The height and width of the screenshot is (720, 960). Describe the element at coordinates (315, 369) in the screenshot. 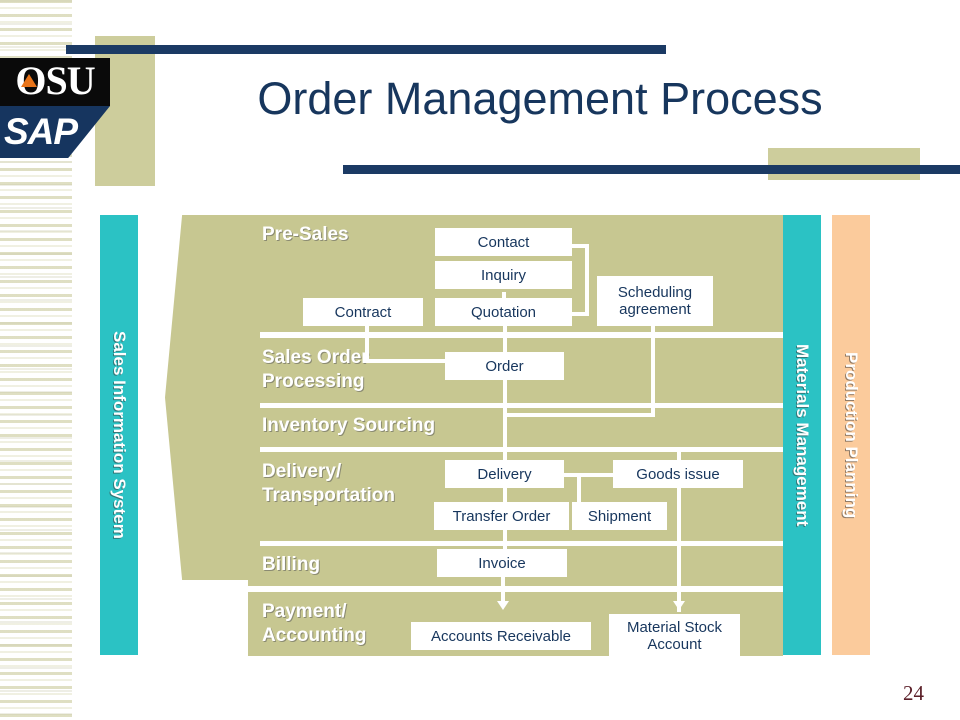

I see `process-row-sales-order-processing-label: Sales Order Processing` at that location.